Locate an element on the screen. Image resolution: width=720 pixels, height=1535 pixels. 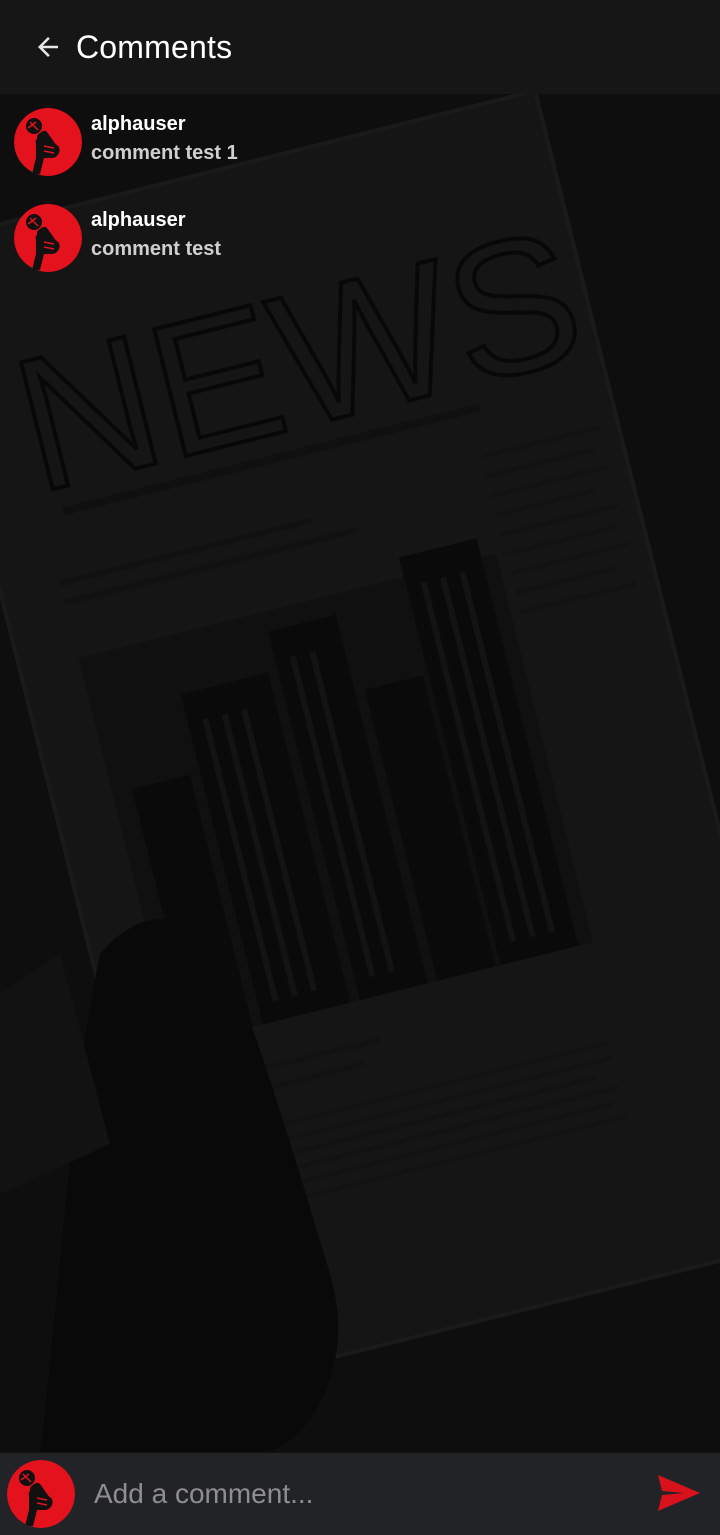
current-user-avatar is located at coordinates (41, 1494).